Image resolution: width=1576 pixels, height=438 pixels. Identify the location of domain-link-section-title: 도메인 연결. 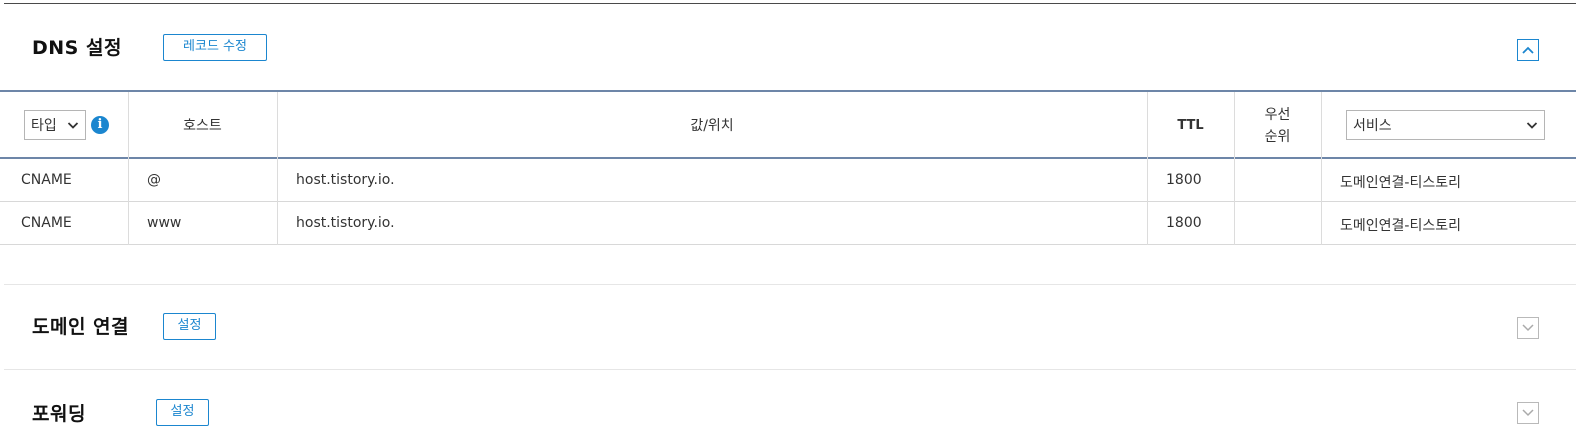
(81, 327).